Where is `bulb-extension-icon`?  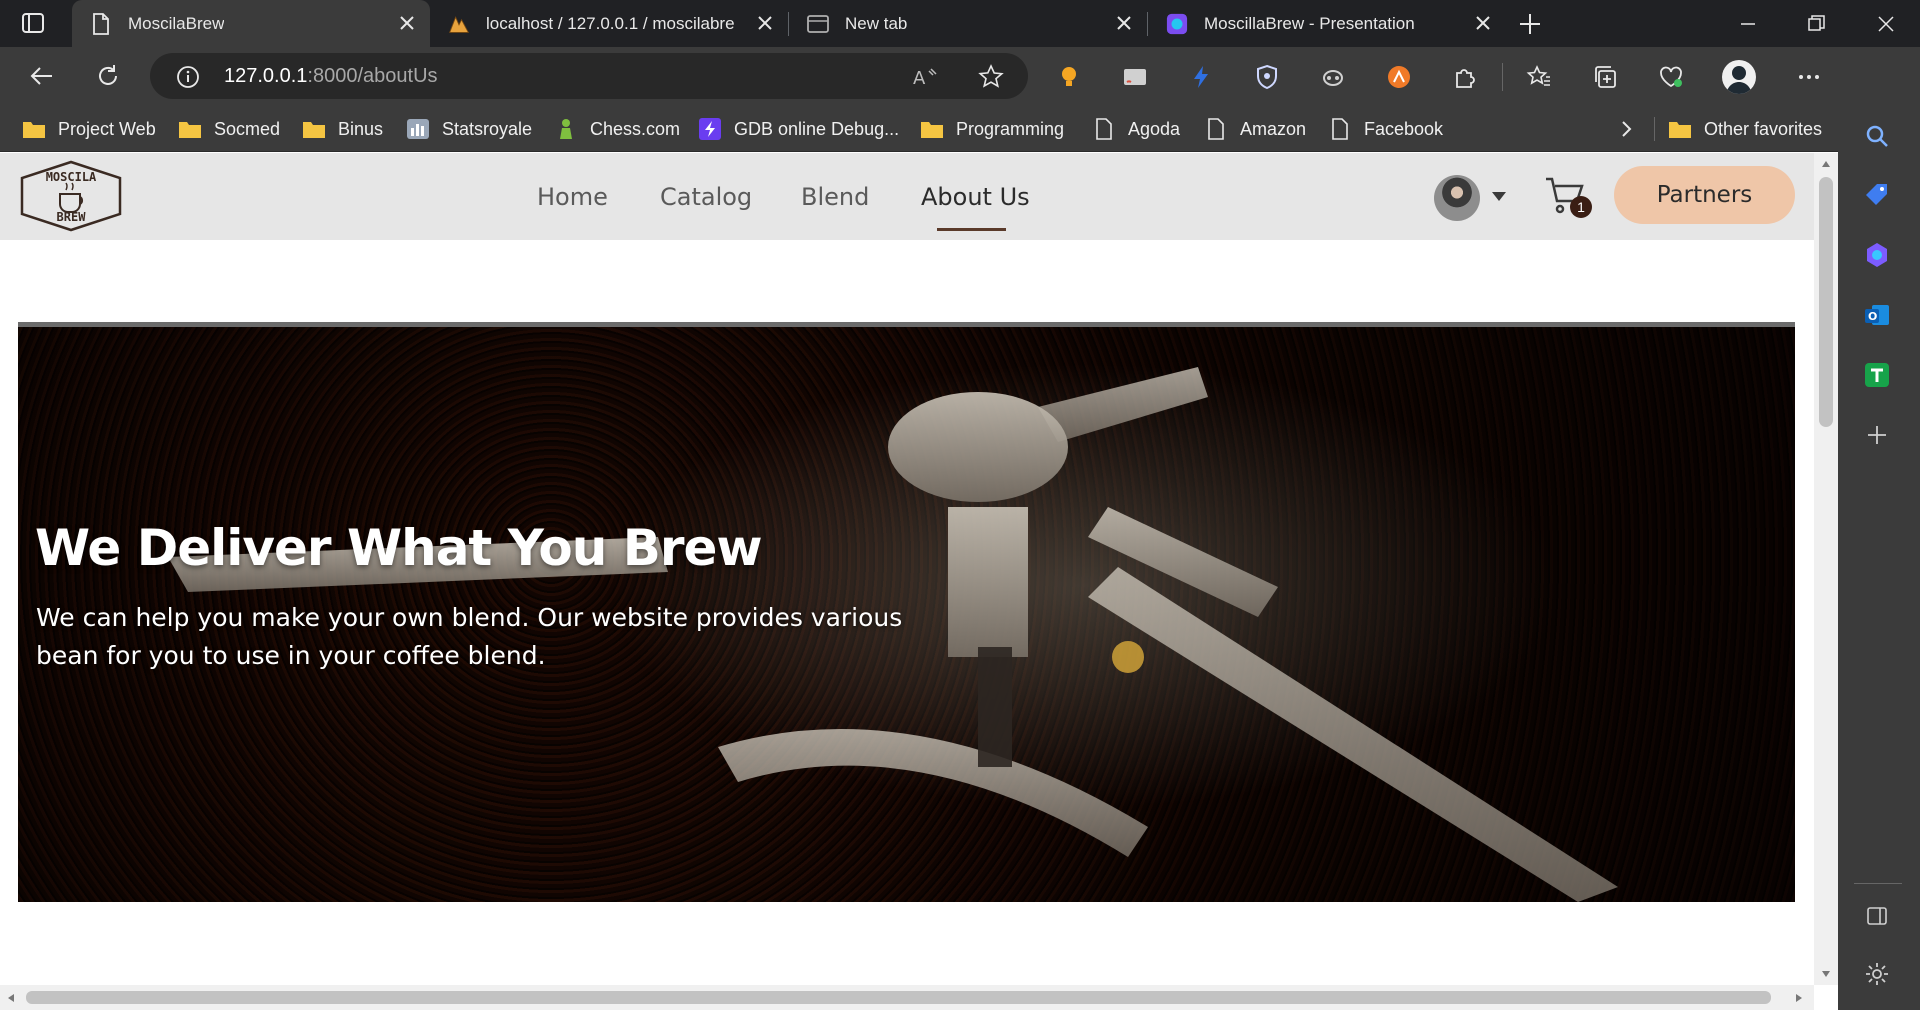 bulb-extension-icon is located at coordinates (1069, 77).